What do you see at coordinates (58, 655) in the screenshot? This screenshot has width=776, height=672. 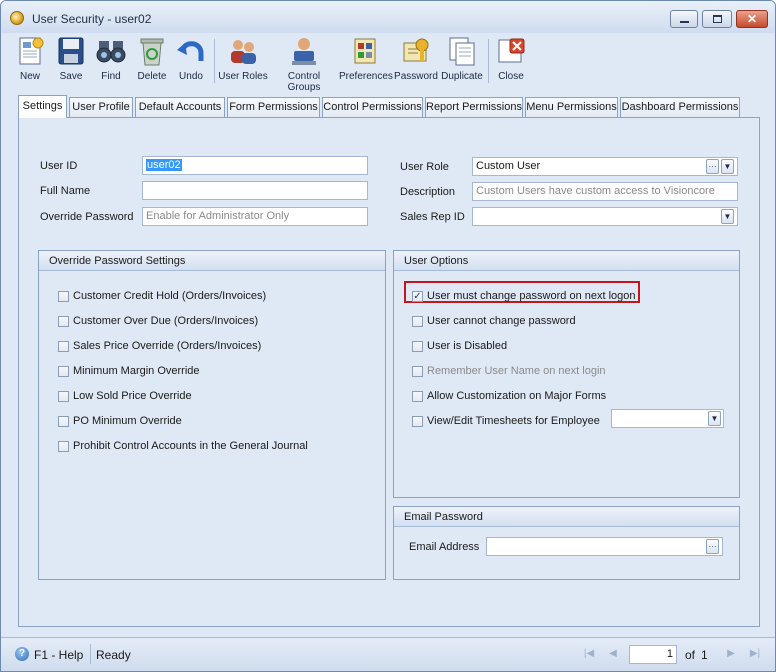 I see `help-hint: F1 - Help` at bounding box center [58, 655].